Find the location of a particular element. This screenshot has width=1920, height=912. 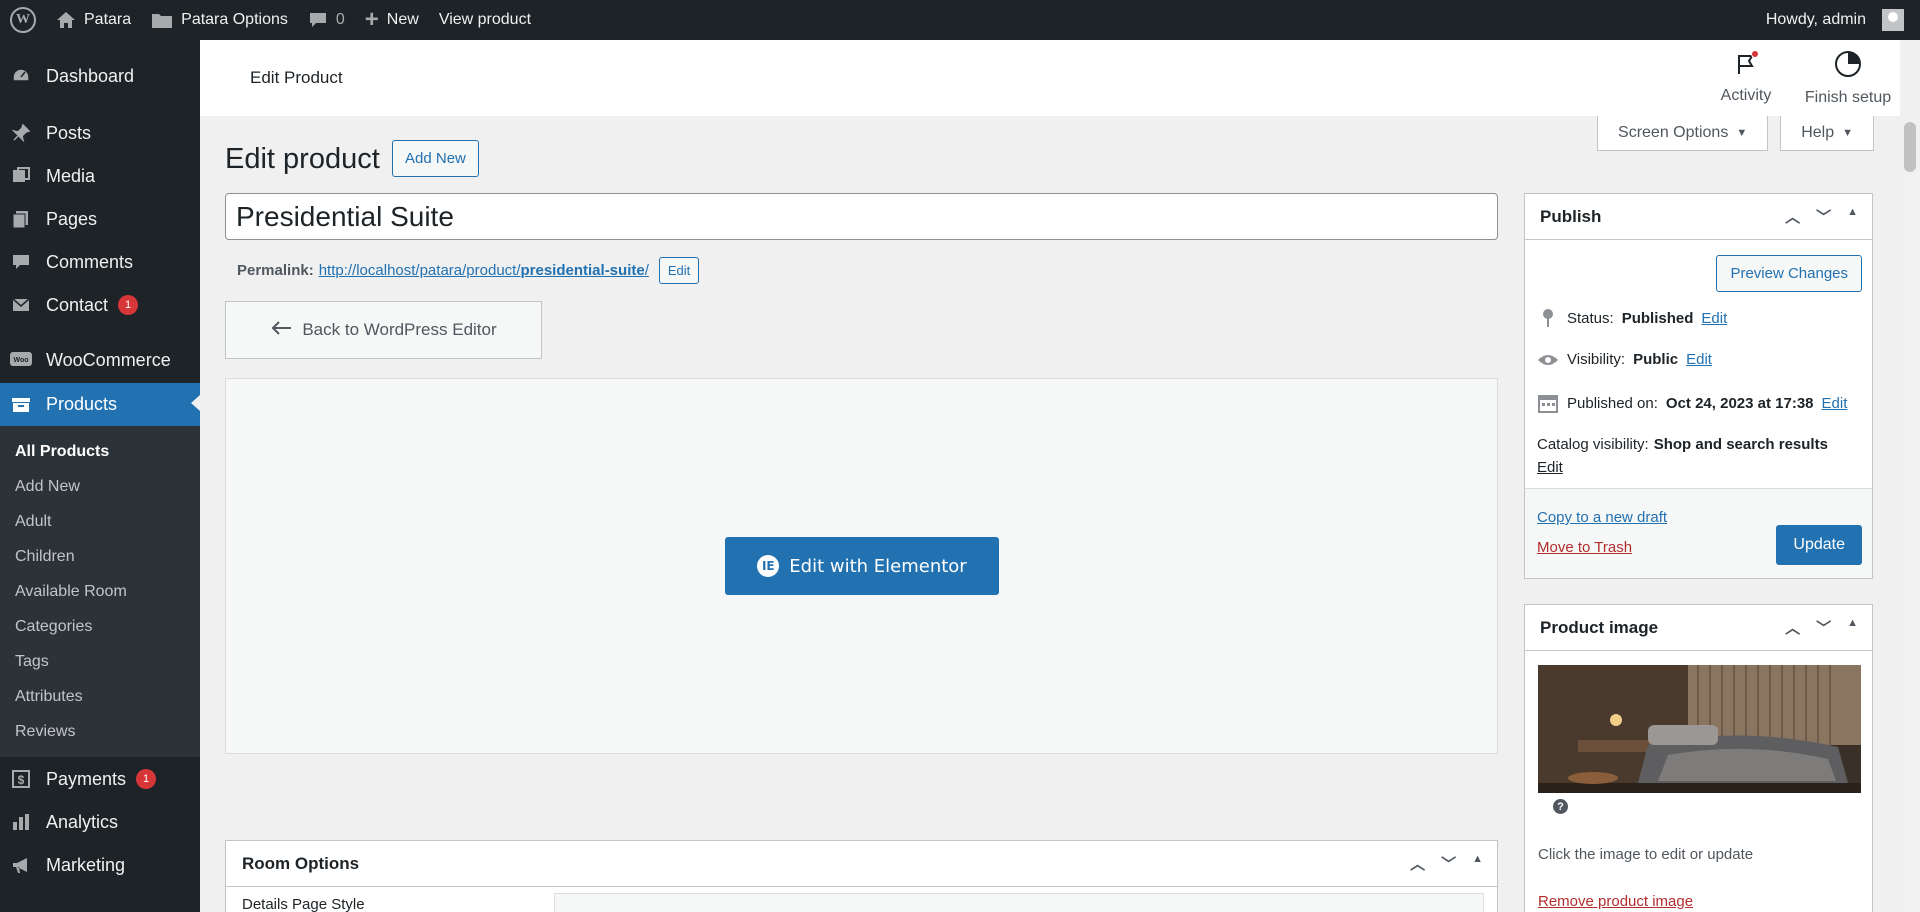

details-page-style-select is located at coordinates (1019, 902).